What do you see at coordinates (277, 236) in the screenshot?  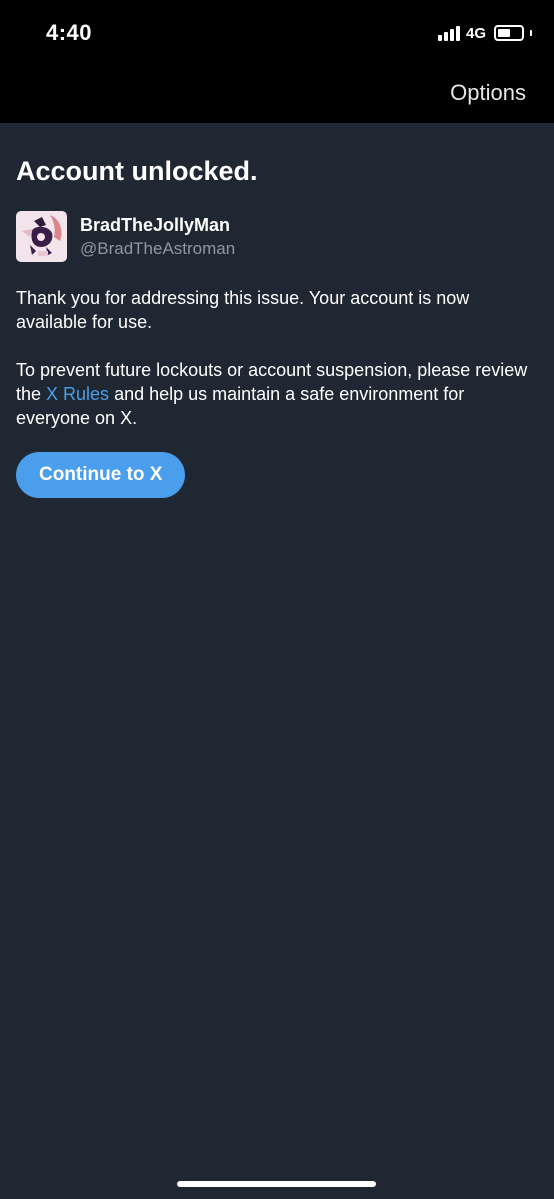 I see `account-card: BradTheJollyMan @BradTheAstroman` at bounding box center [277, 236].